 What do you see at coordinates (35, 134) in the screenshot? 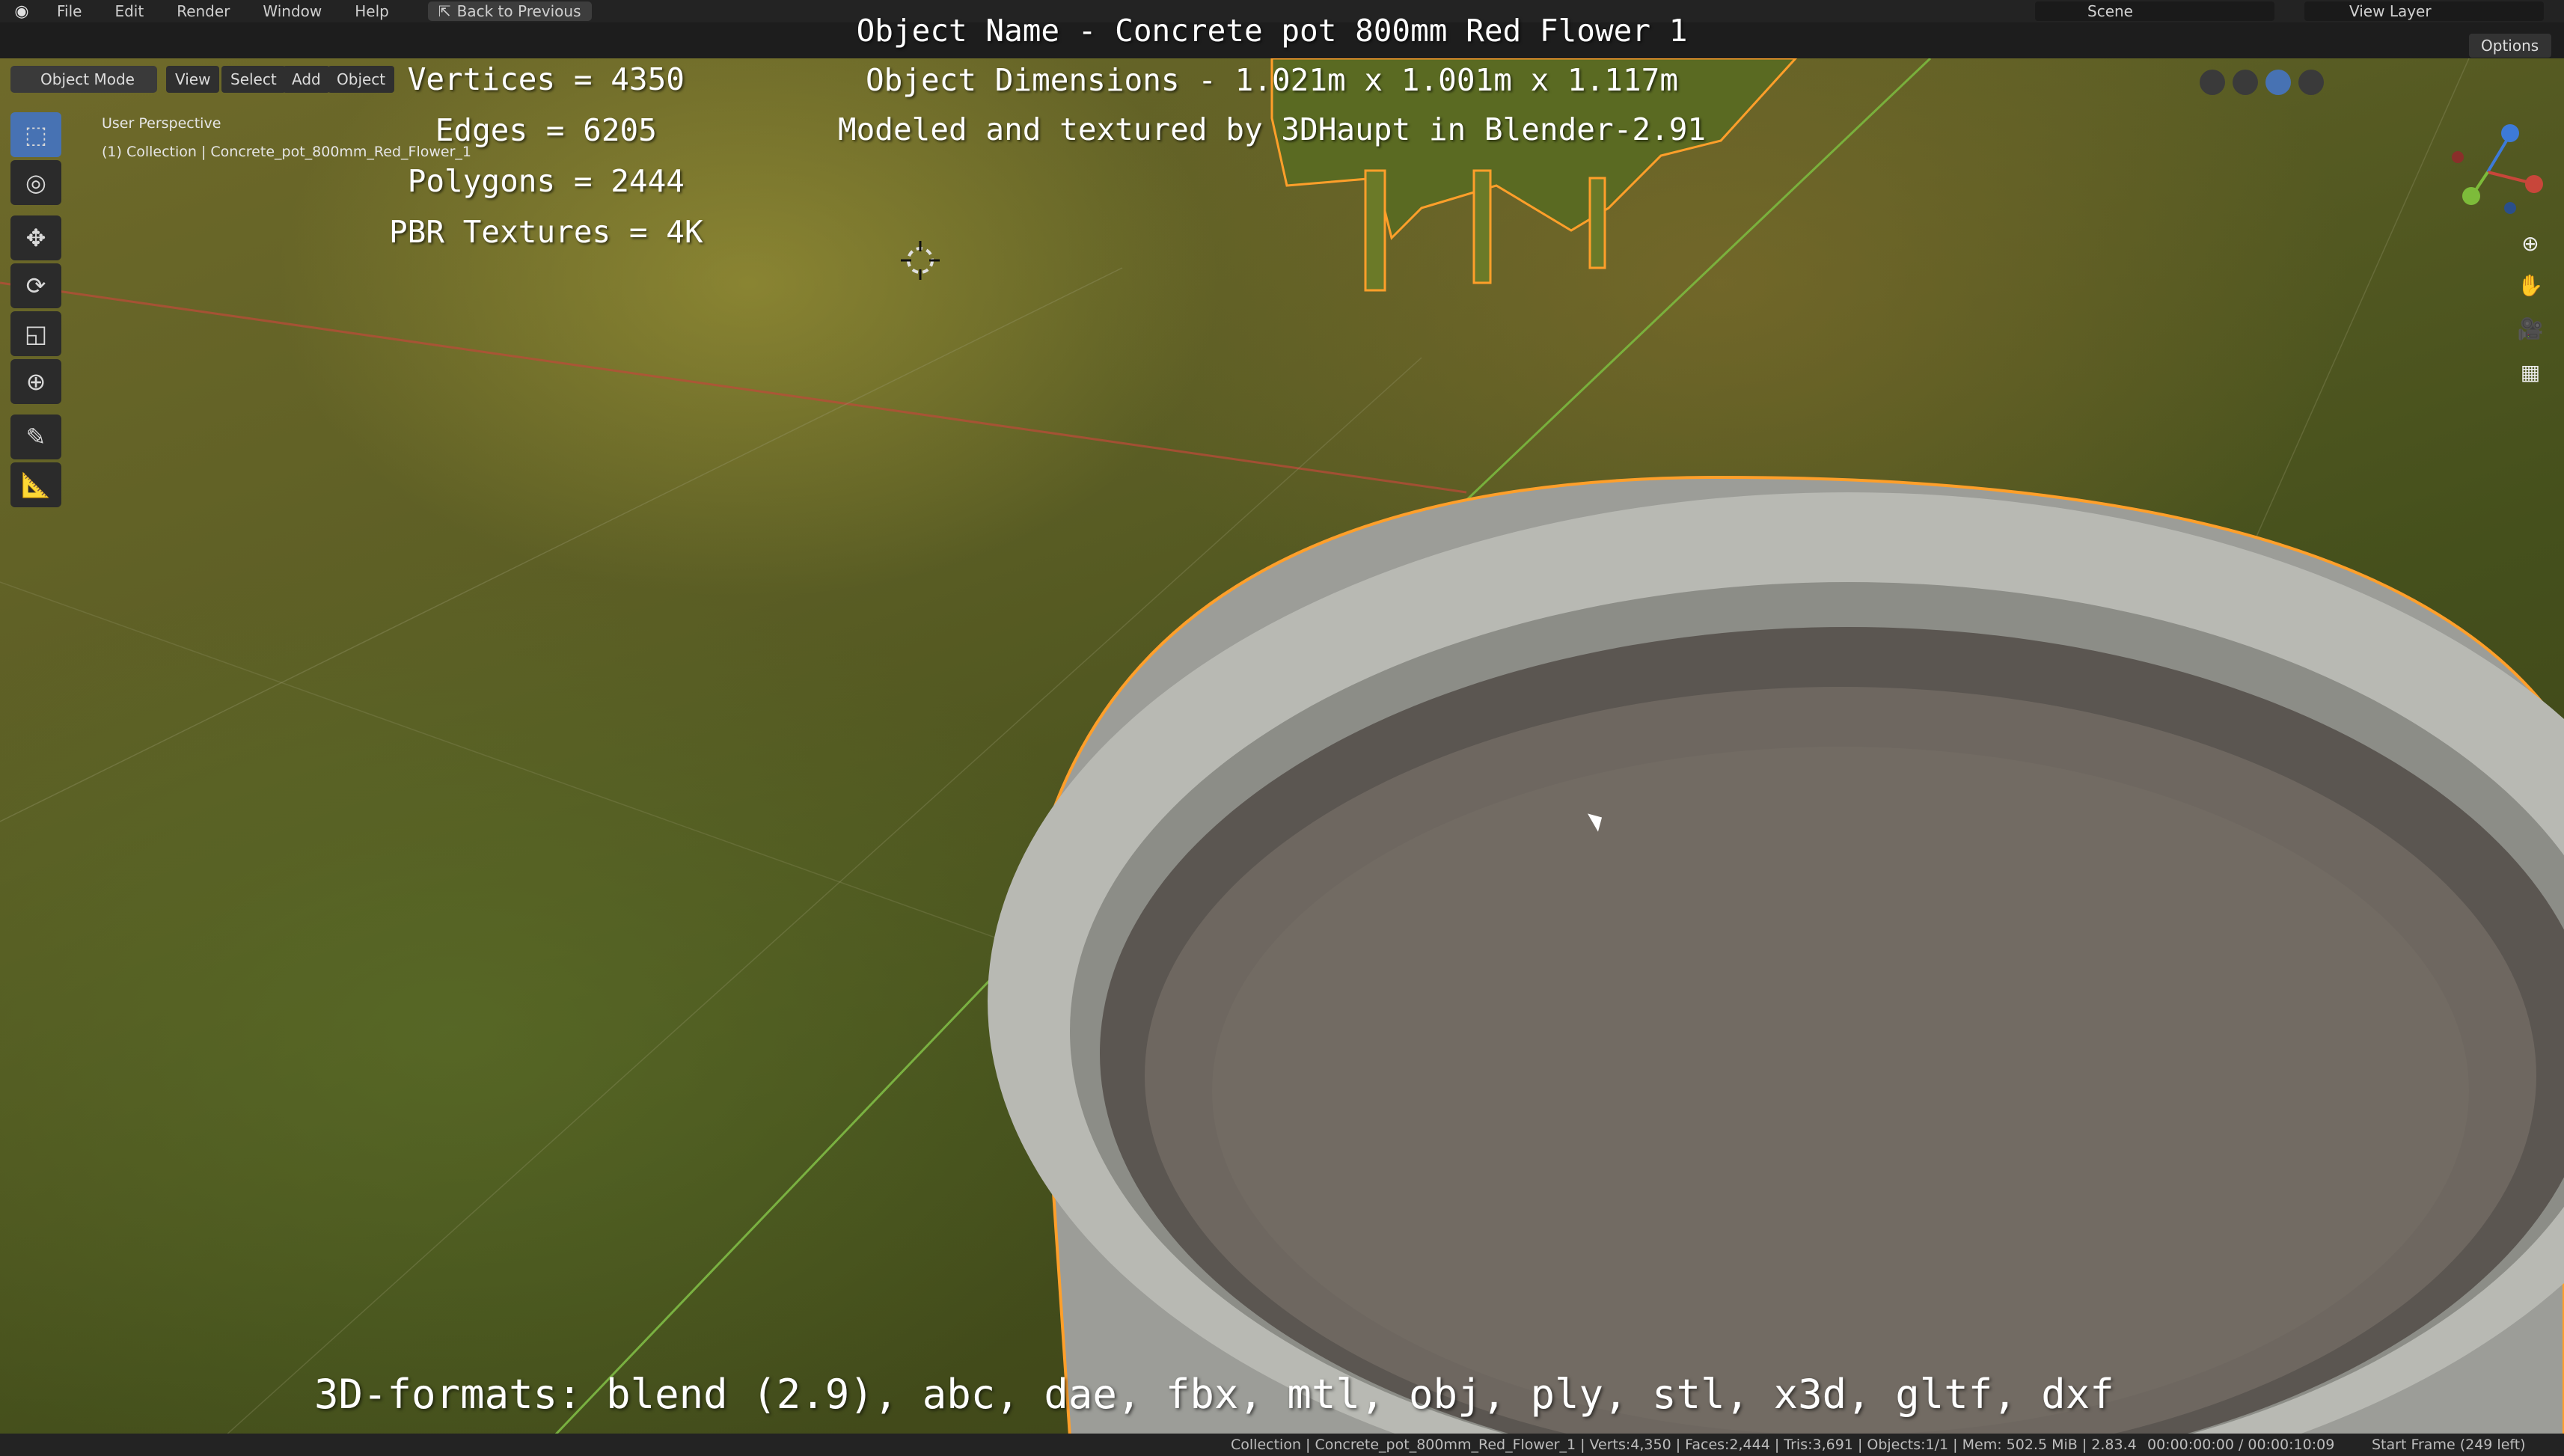
I see `select-box-tool-icon: ⬚` at bounding box center [35, 134].